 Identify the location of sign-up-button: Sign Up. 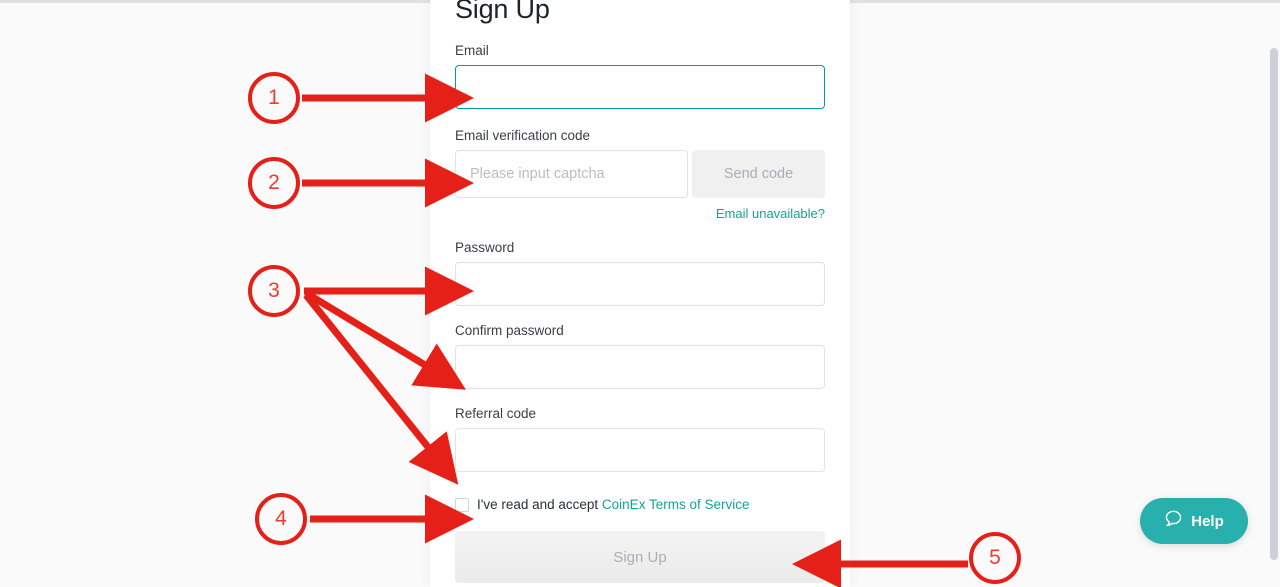
(640, 557).